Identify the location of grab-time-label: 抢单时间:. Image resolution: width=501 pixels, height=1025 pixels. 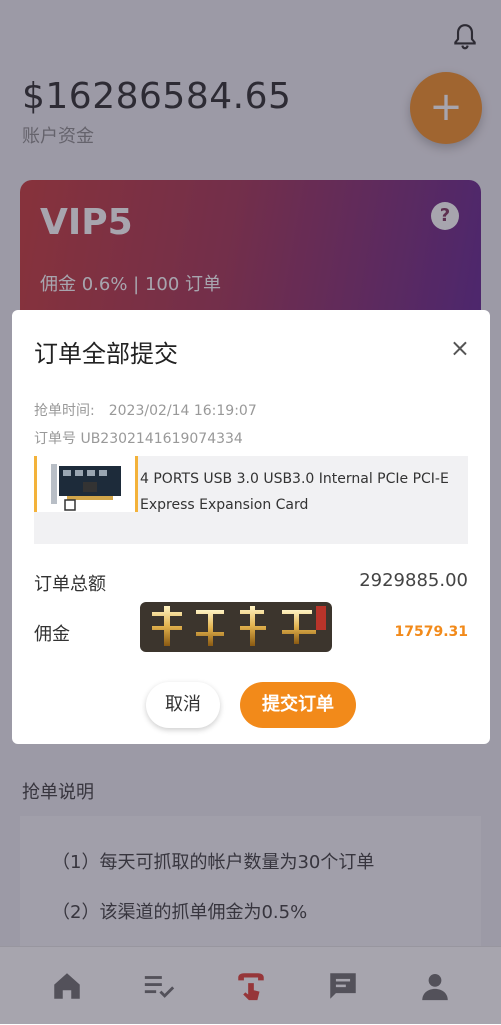
(64, 411).